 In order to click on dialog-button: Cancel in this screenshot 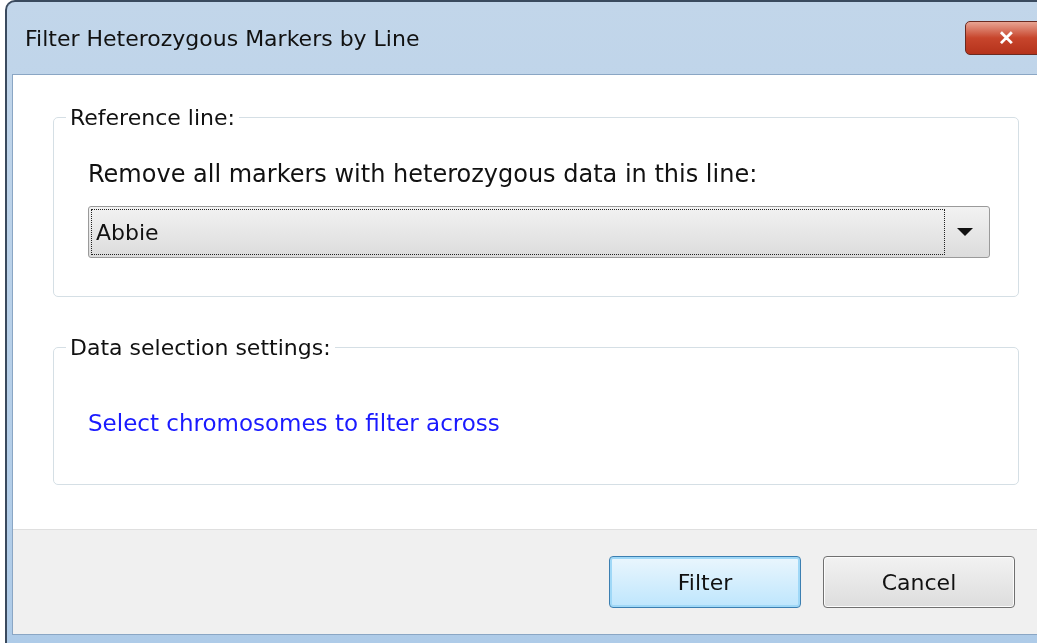, I will do `click(919, 582)`.